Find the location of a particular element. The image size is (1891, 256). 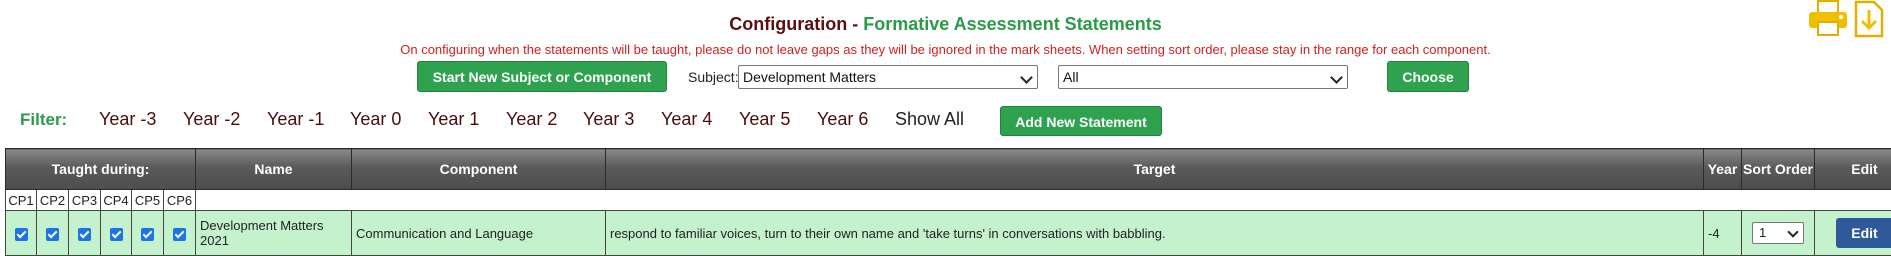

cp2-checkbox is located at coordinates (52, 234).